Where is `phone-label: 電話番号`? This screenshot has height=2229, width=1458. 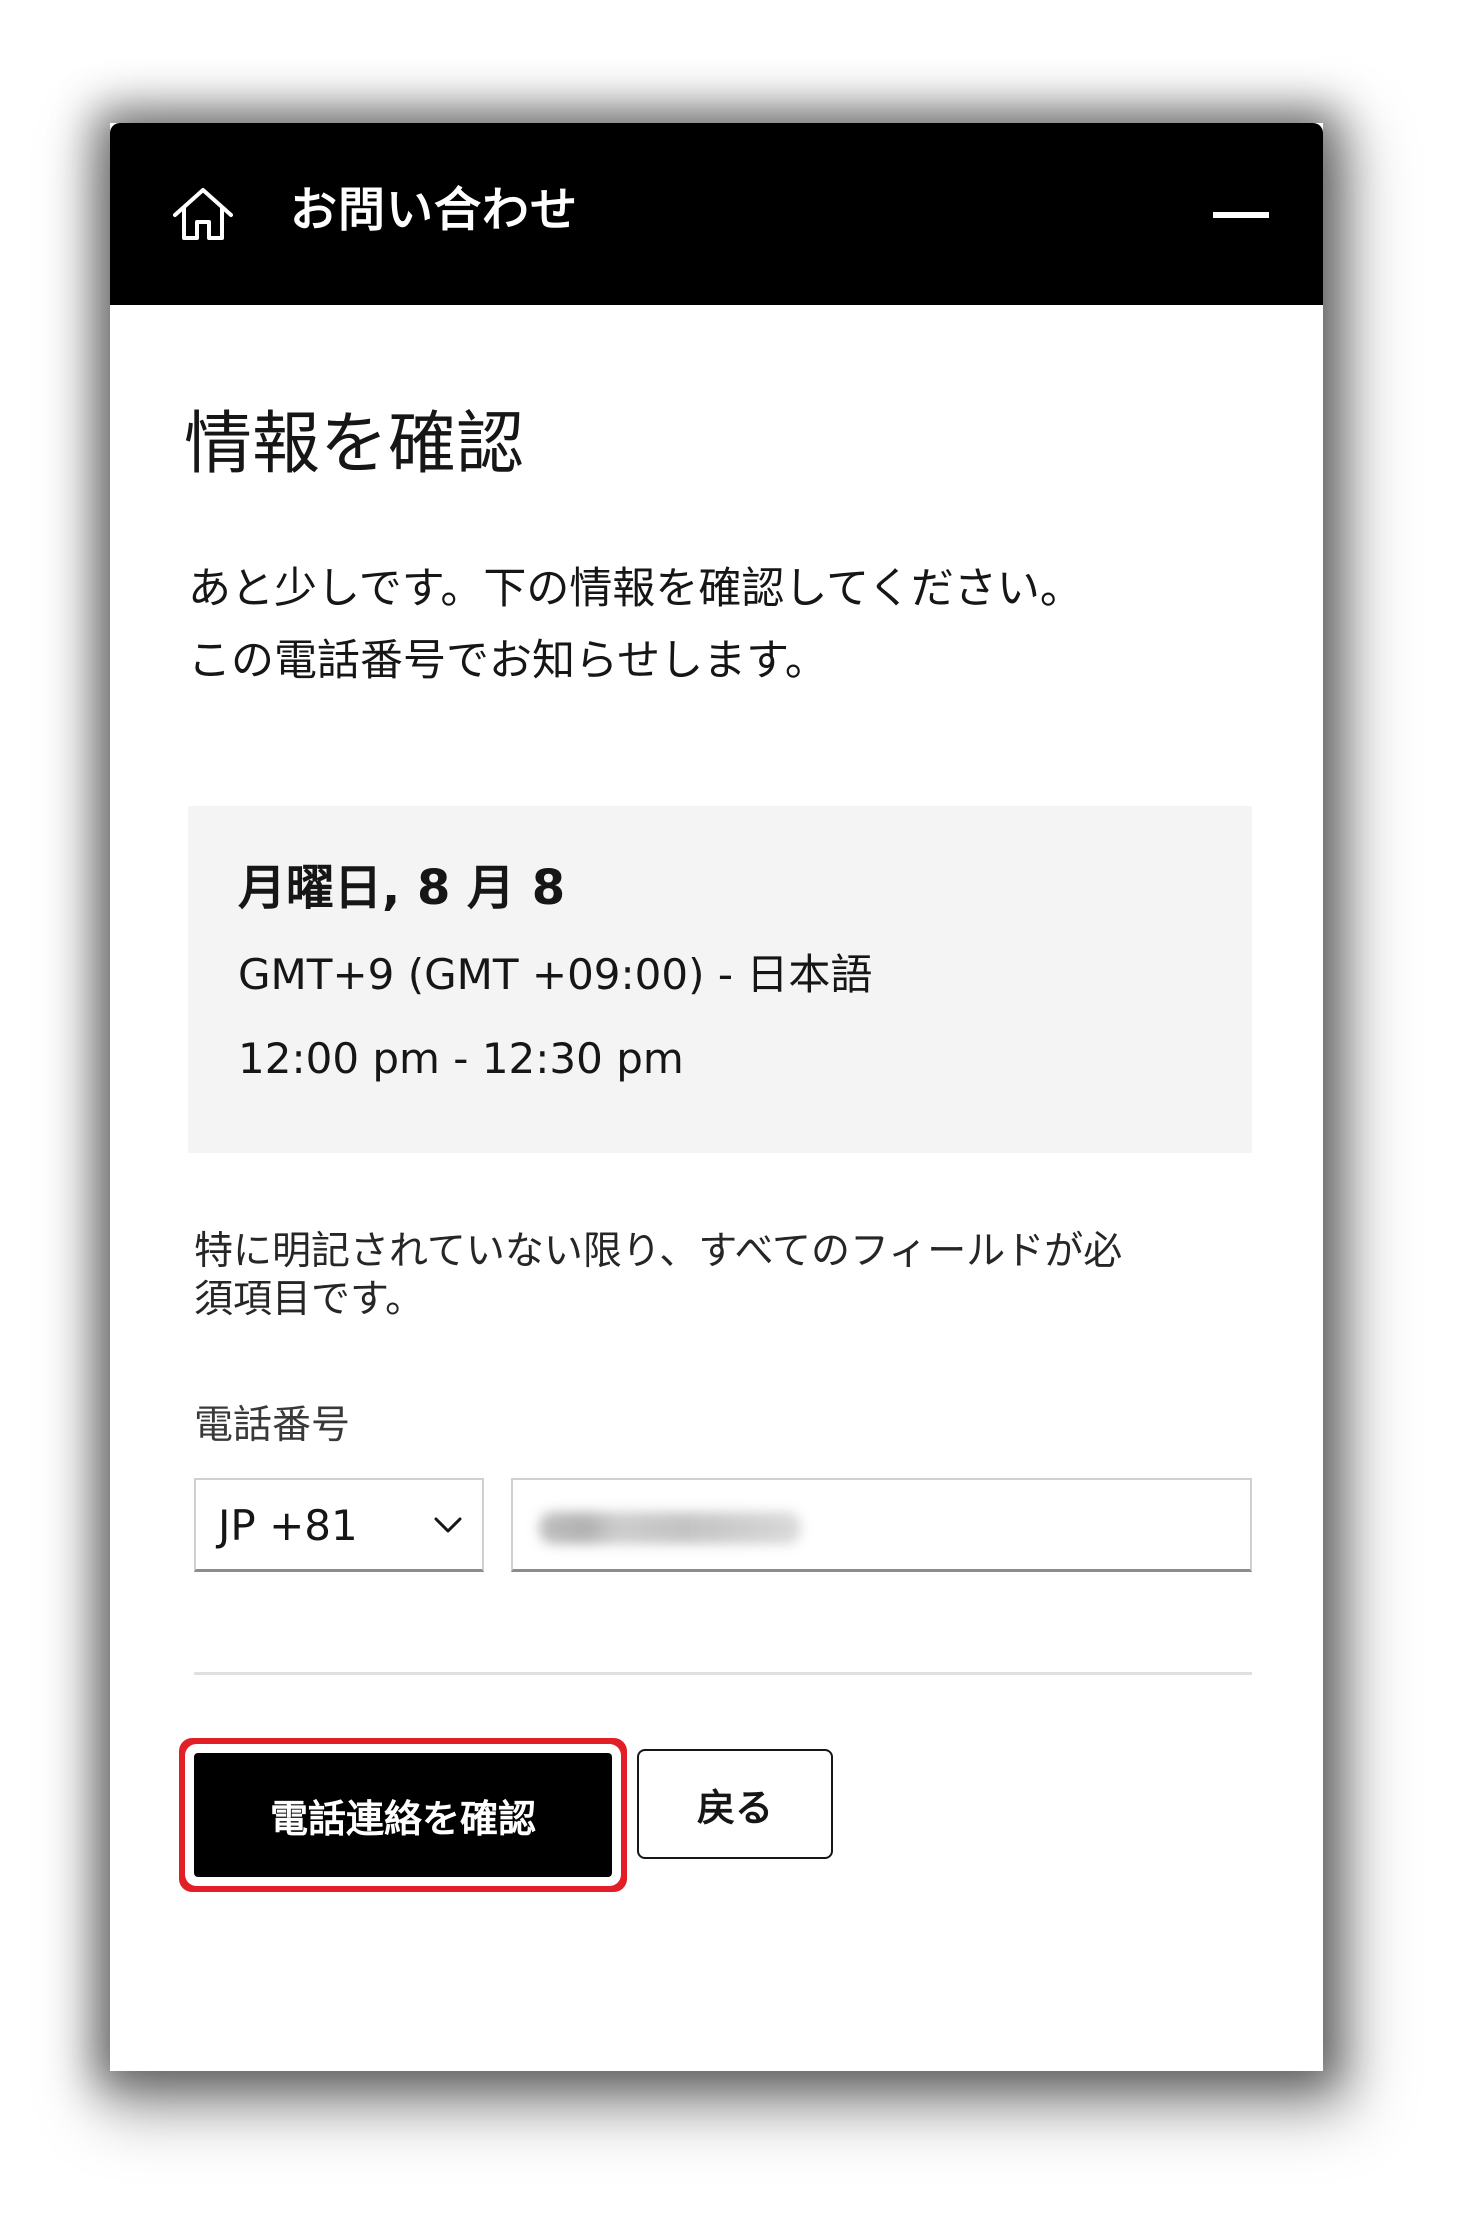 phone-label: 電話番号 is located at coordinates (272, 1425).